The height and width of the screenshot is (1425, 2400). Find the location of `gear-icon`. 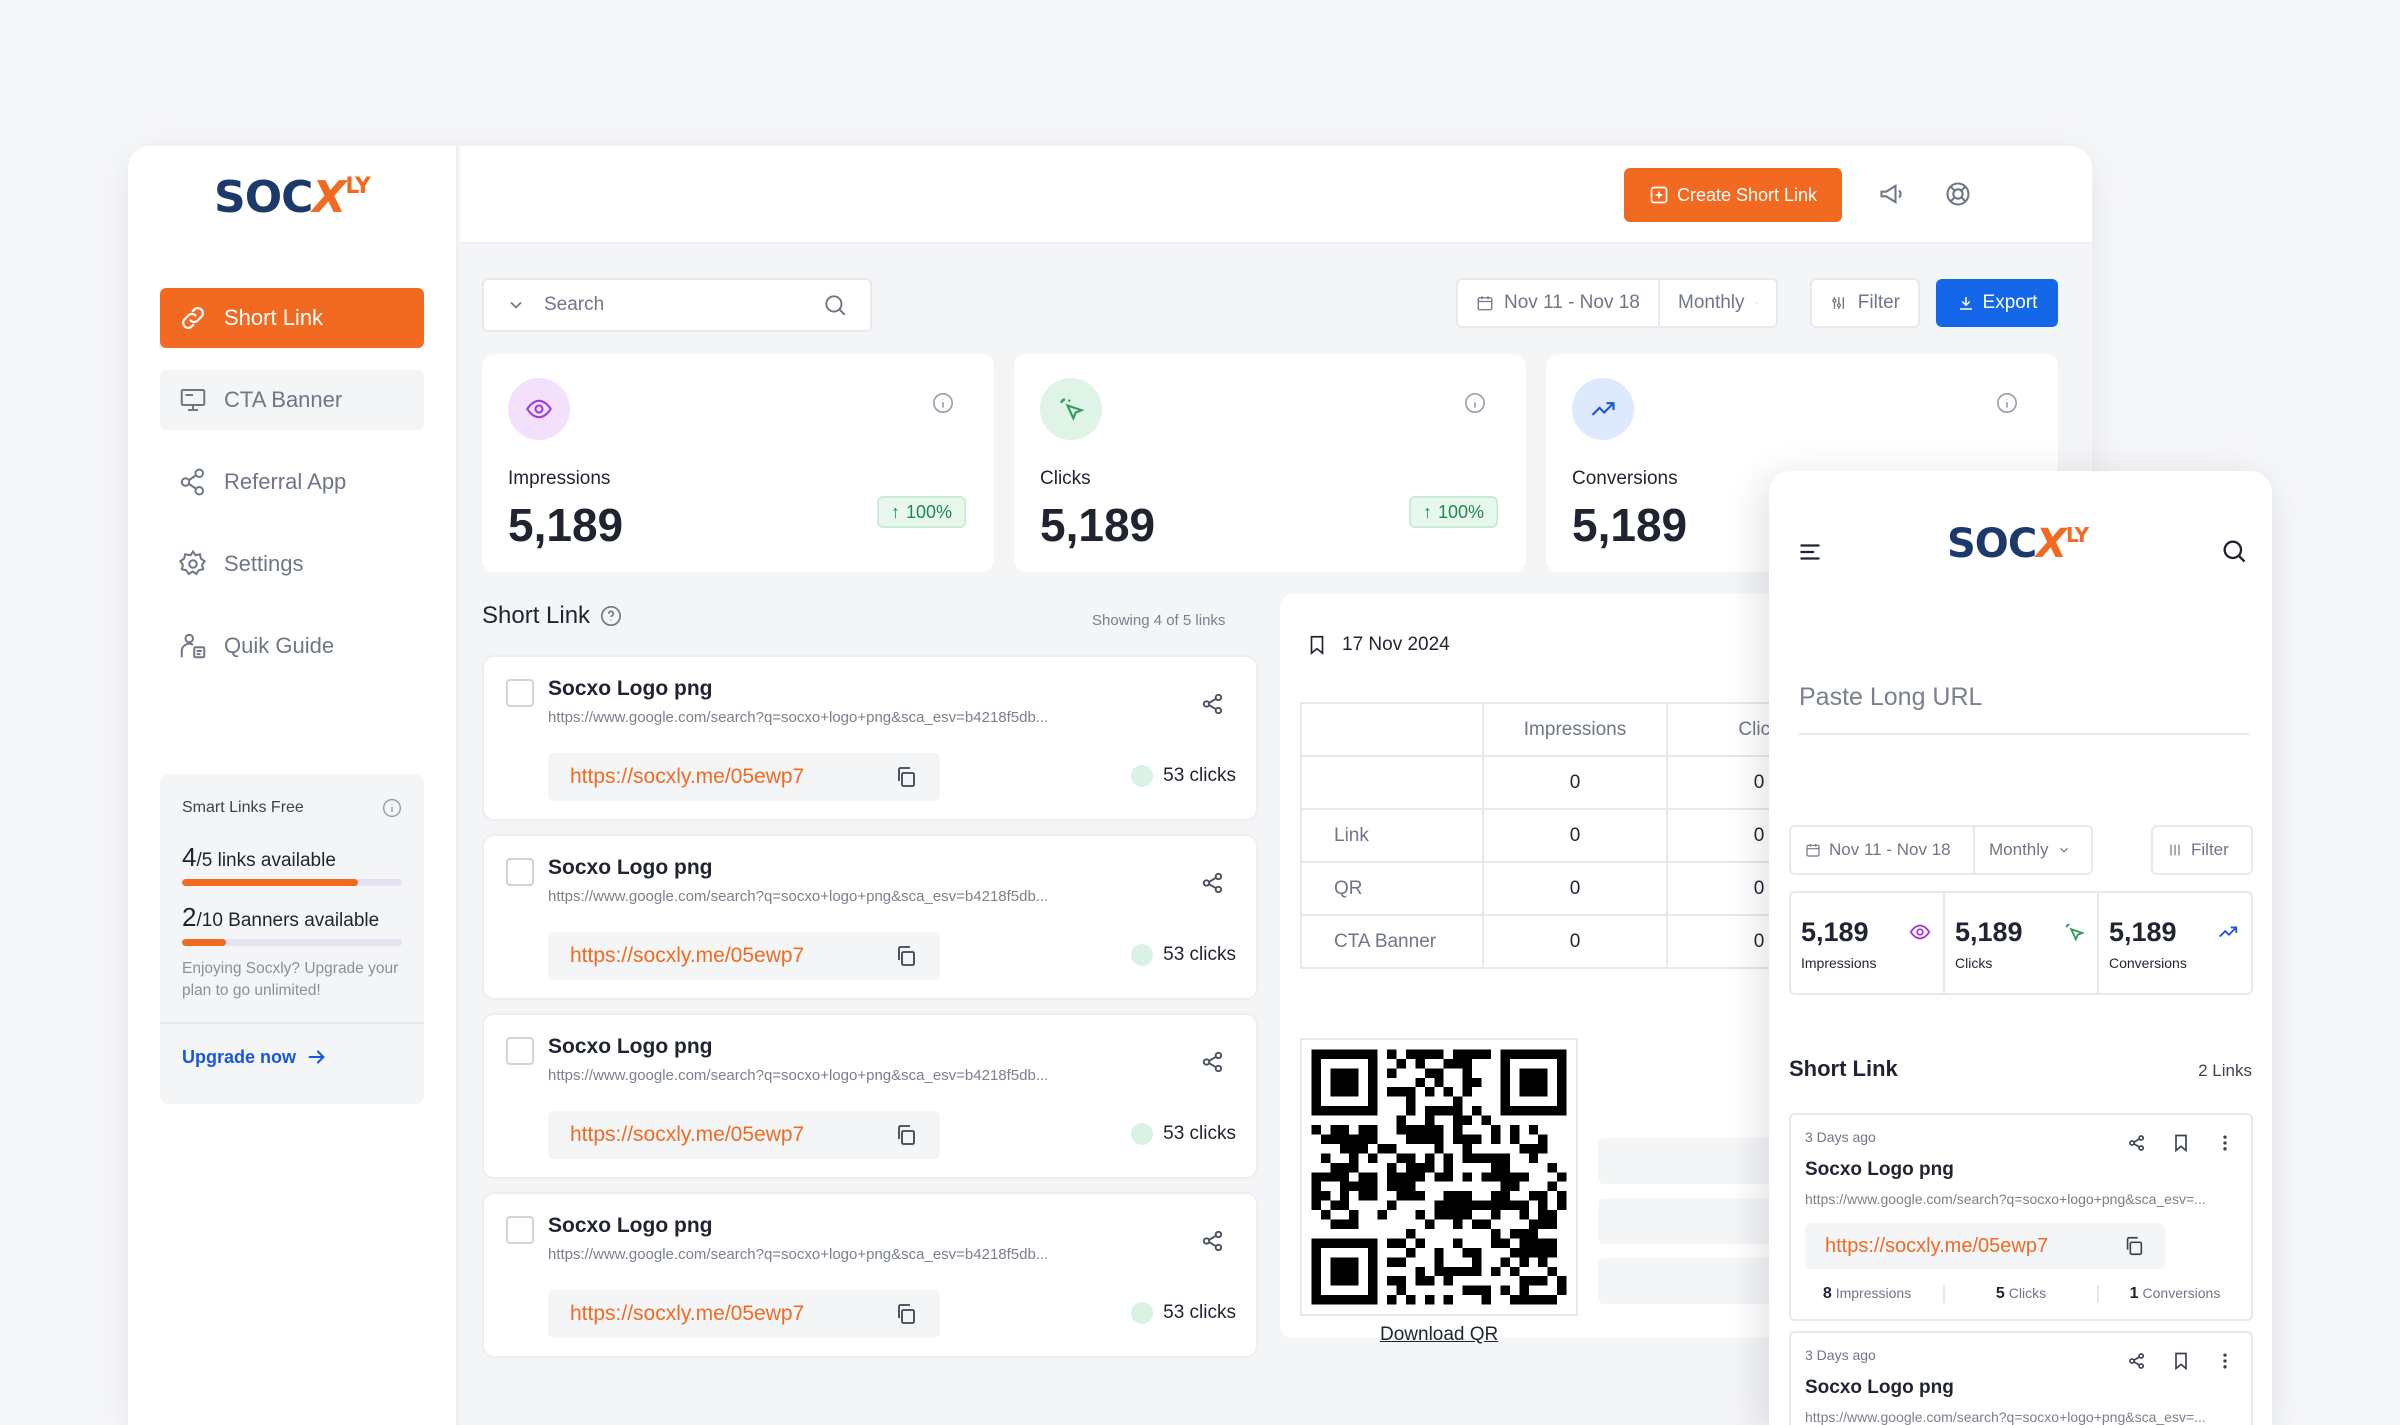

gear-icon is located at coordinates (192, 562).